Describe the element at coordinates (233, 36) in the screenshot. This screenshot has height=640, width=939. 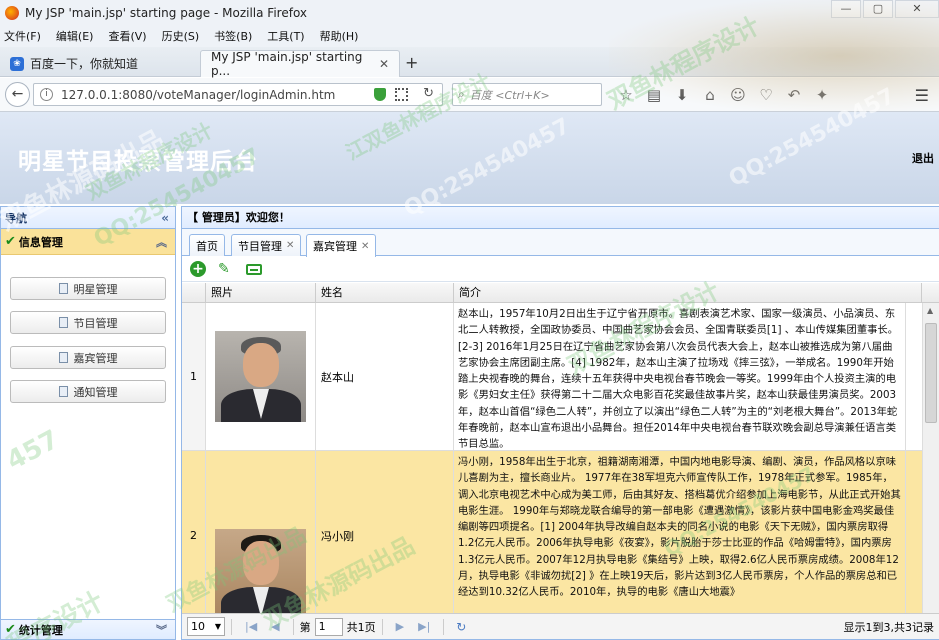
I see `menu-bookmarks: 书签(B)` at that location.